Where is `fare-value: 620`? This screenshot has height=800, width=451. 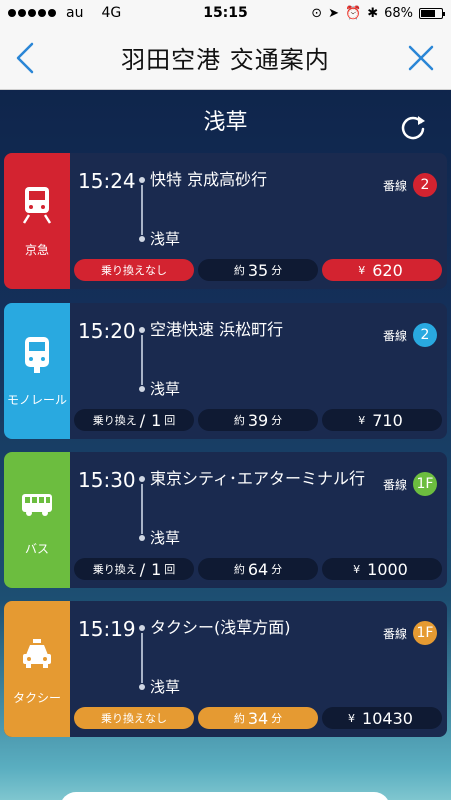 fare-value: 620 is located at coordinates (387, 270).